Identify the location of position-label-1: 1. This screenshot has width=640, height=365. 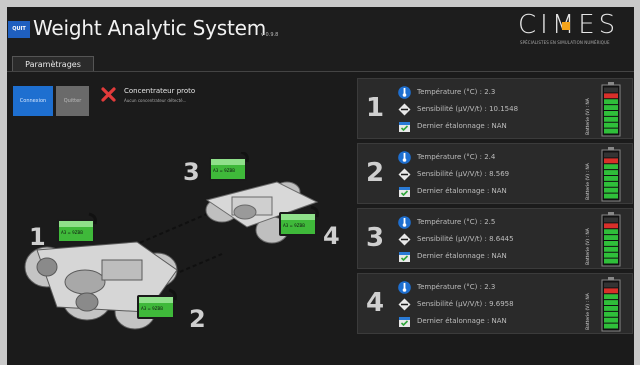
(37, 237).